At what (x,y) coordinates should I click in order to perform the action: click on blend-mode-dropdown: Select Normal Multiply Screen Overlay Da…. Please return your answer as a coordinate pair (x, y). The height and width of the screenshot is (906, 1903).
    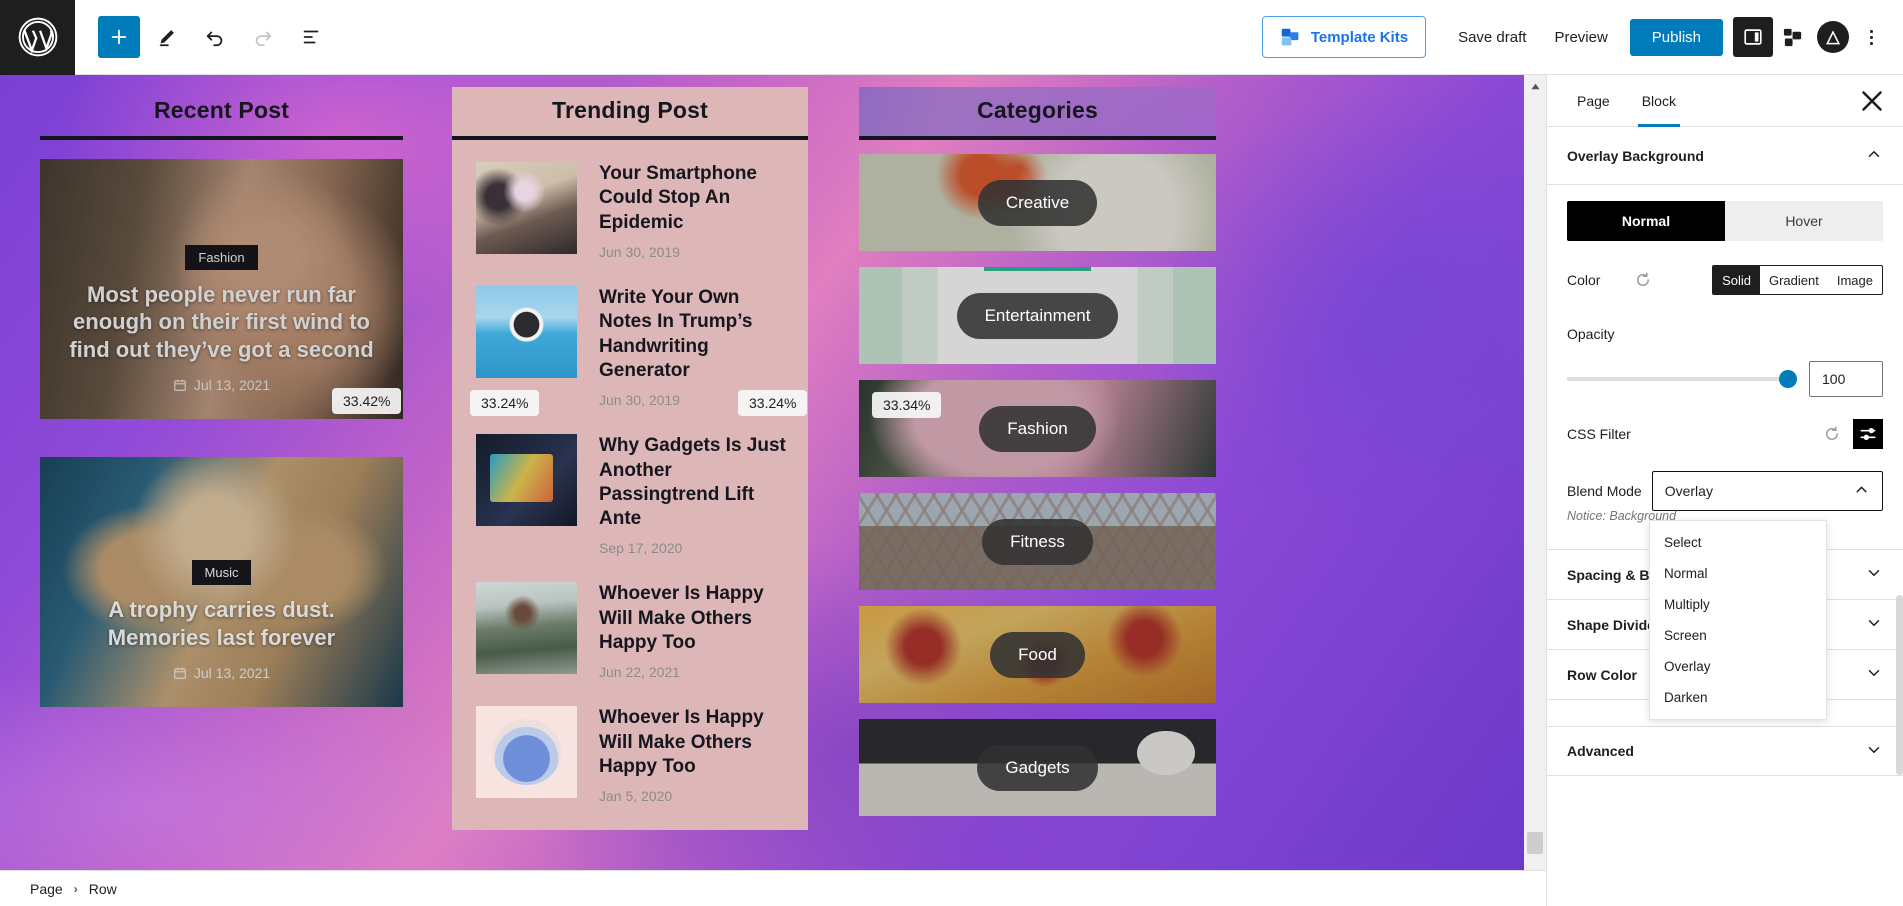
    Looking at the image, I should click on (1738, 620).